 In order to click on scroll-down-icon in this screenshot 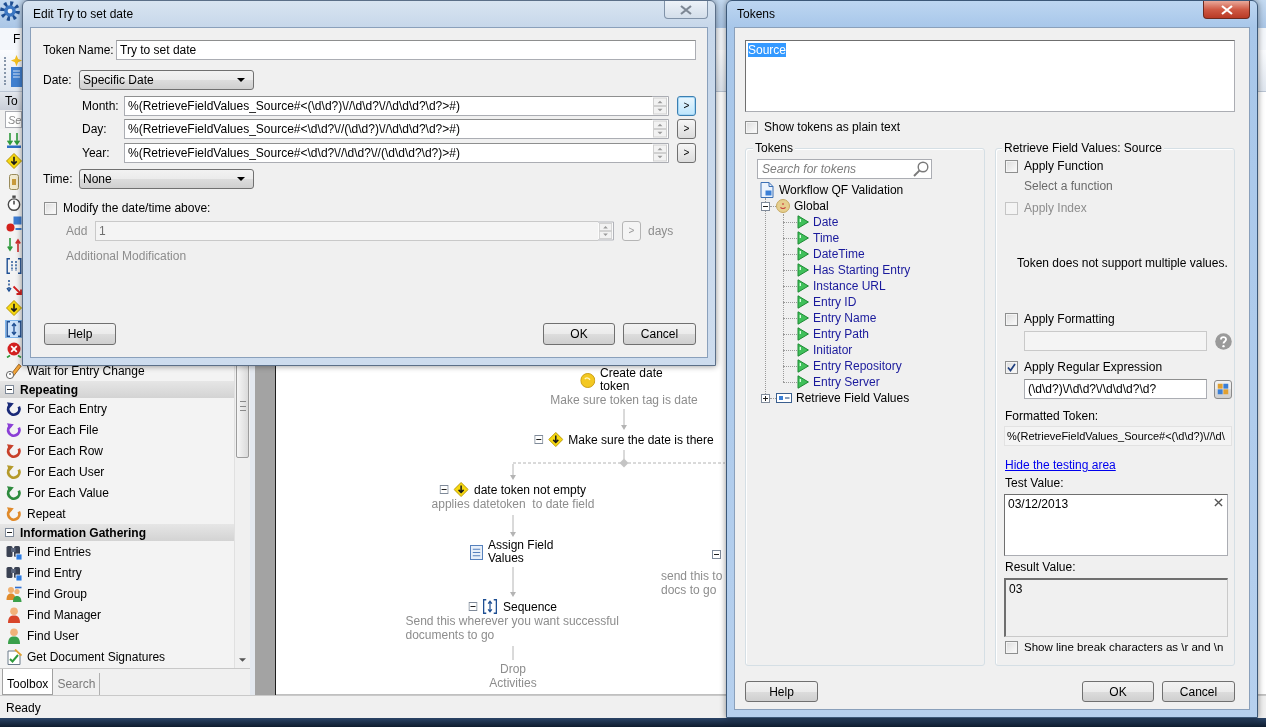, I will do `click(242, 660)`.